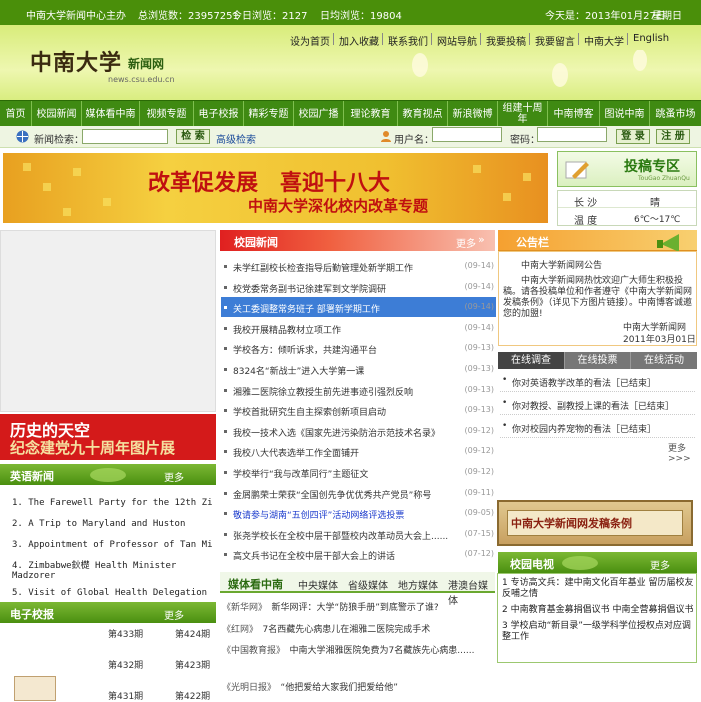  What do you see at coordinates (174, 614) in the screenshot?
I see `epaper-more-link: 更多` at bounding box center [174, 614].